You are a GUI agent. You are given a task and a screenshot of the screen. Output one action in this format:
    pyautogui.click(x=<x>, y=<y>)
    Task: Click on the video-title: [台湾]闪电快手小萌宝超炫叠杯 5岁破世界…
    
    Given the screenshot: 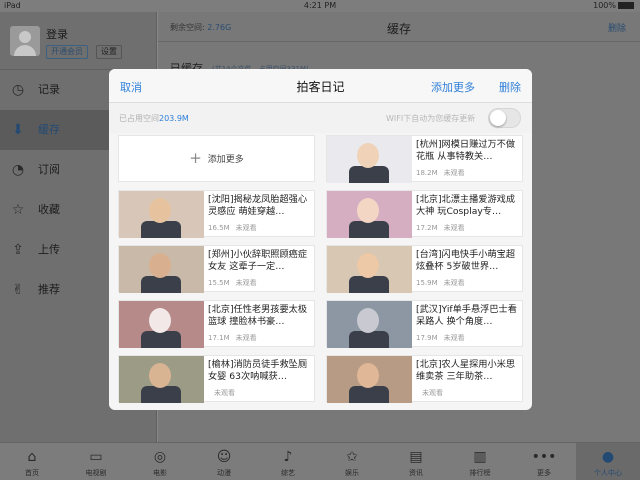 What is the action you would take?
    pyautogui.click(x=466, y=260)
    